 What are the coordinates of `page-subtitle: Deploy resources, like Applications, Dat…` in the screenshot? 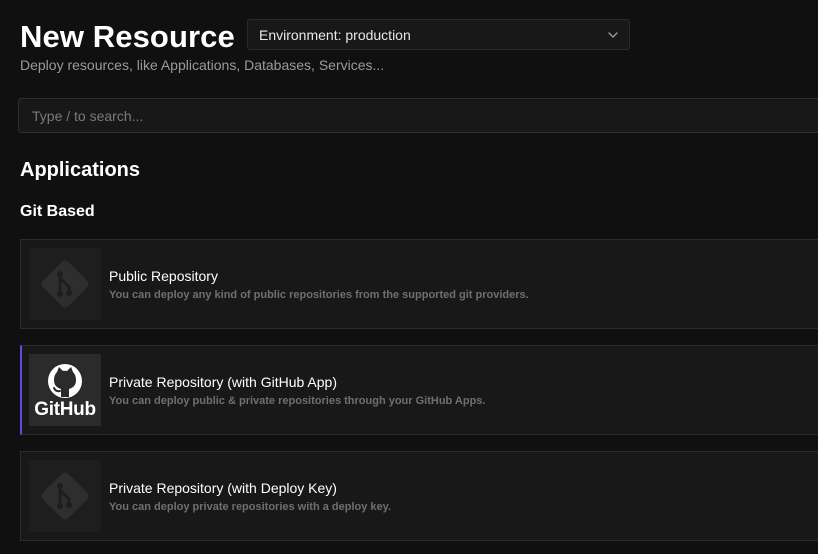 It's located at (202, 65).